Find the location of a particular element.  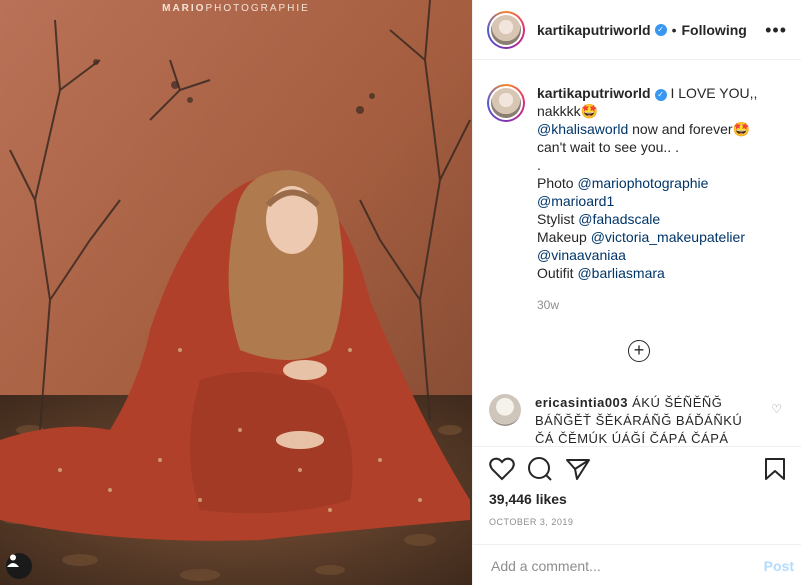

comment-input is located at coordinates (611, 566).